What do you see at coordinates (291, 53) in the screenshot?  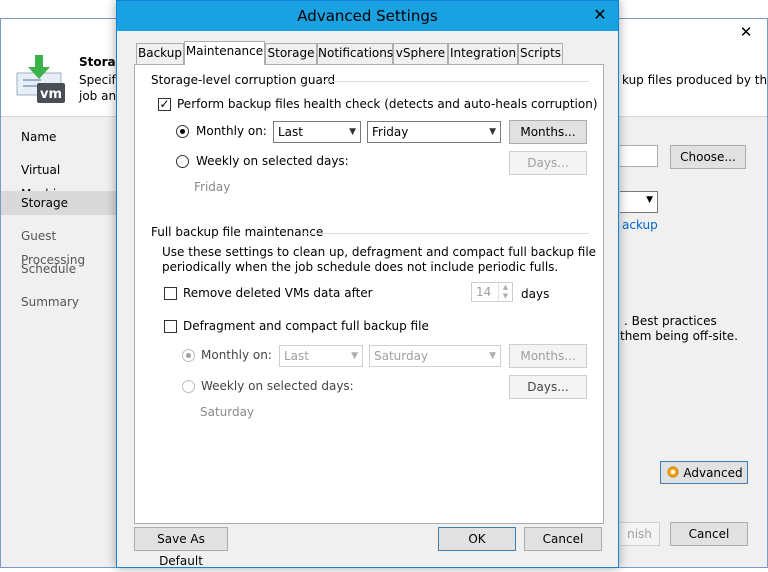 I see `tab-storage: Storage` at bounding box center [291, 53].